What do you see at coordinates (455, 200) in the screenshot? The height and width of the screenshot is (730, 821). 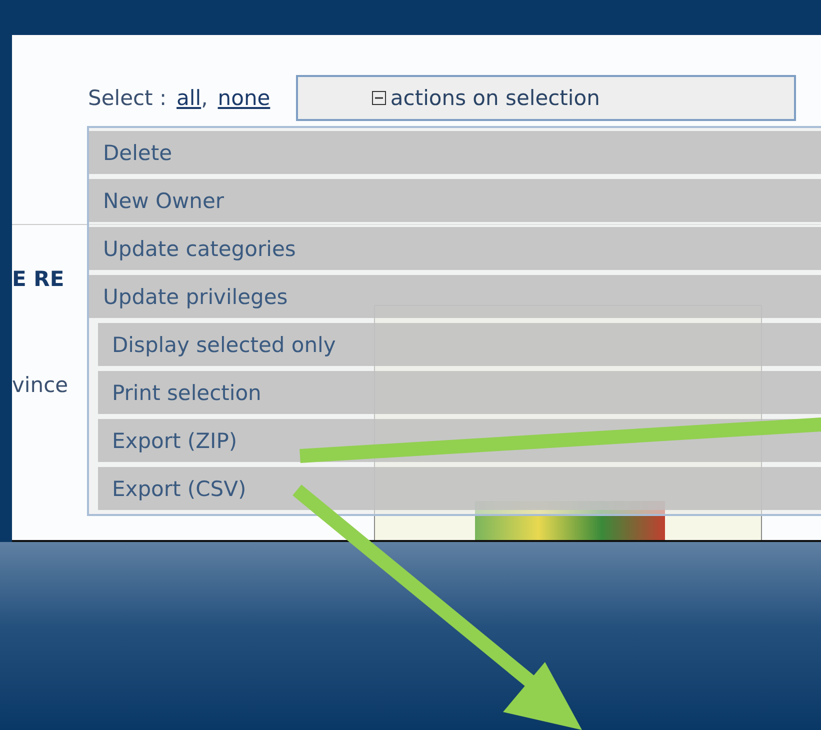 I see `menu-item: New Owner` at bounding box center [455, 200].